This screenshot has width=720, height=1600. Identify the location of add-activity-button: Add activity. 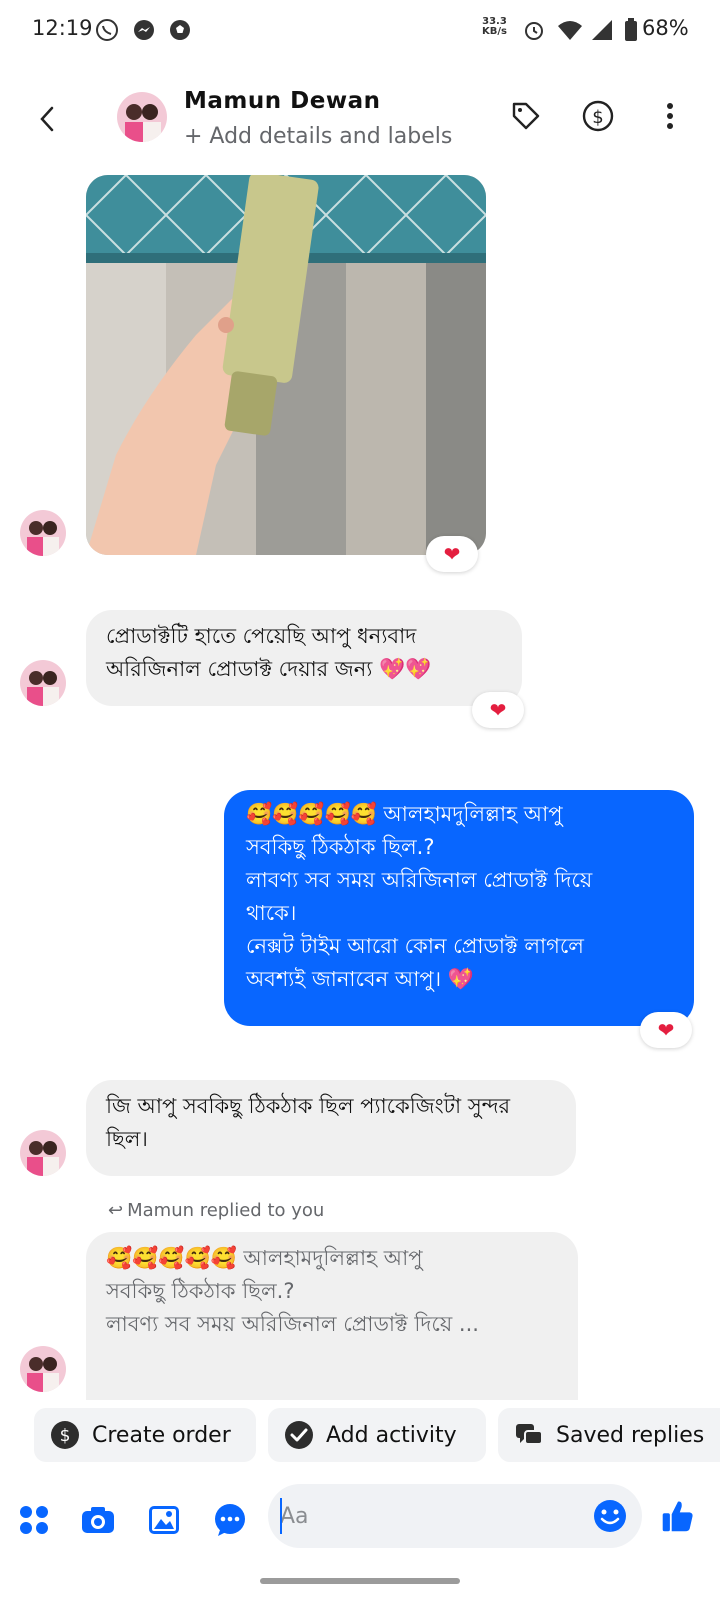
(377, 1435).